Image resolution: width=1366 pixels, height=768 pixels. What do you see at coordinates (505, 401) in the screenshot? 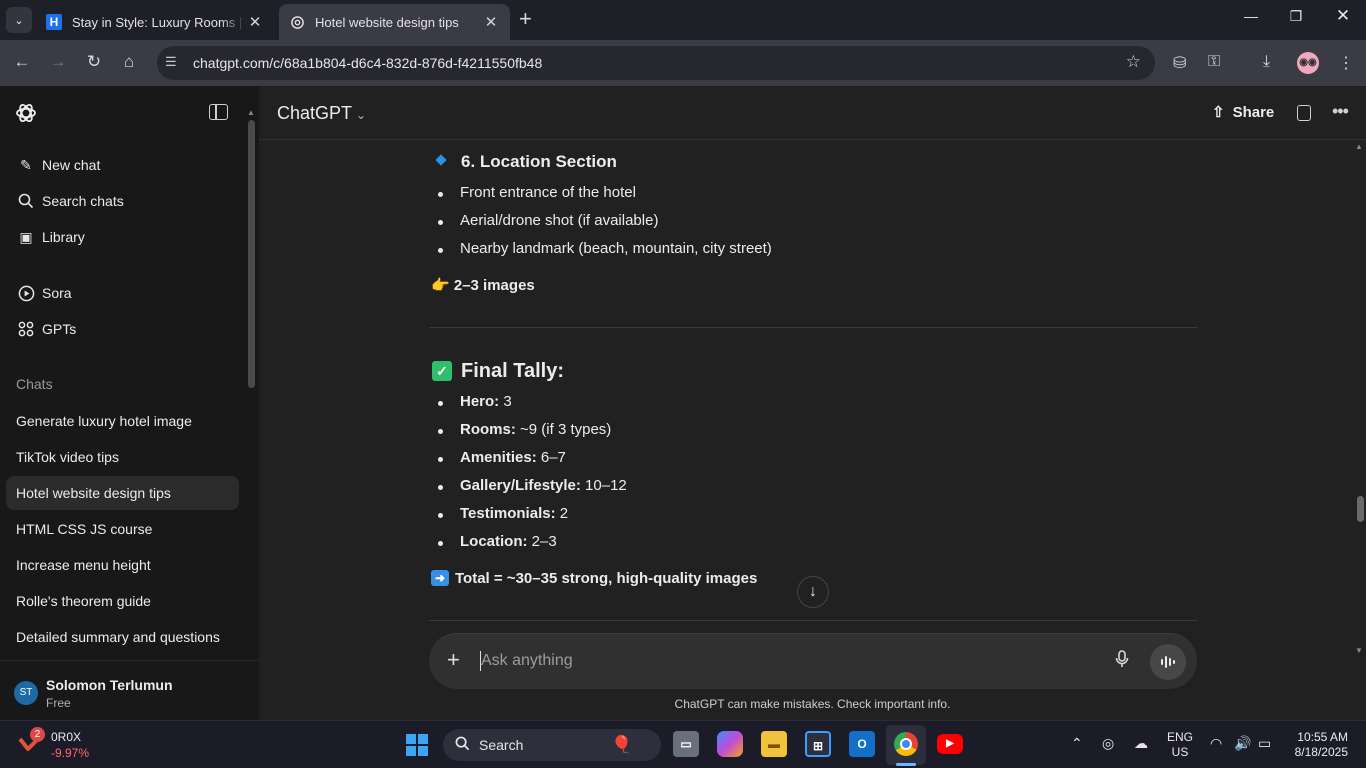
I see `item-value: 3` at bounding box center [505, 401].